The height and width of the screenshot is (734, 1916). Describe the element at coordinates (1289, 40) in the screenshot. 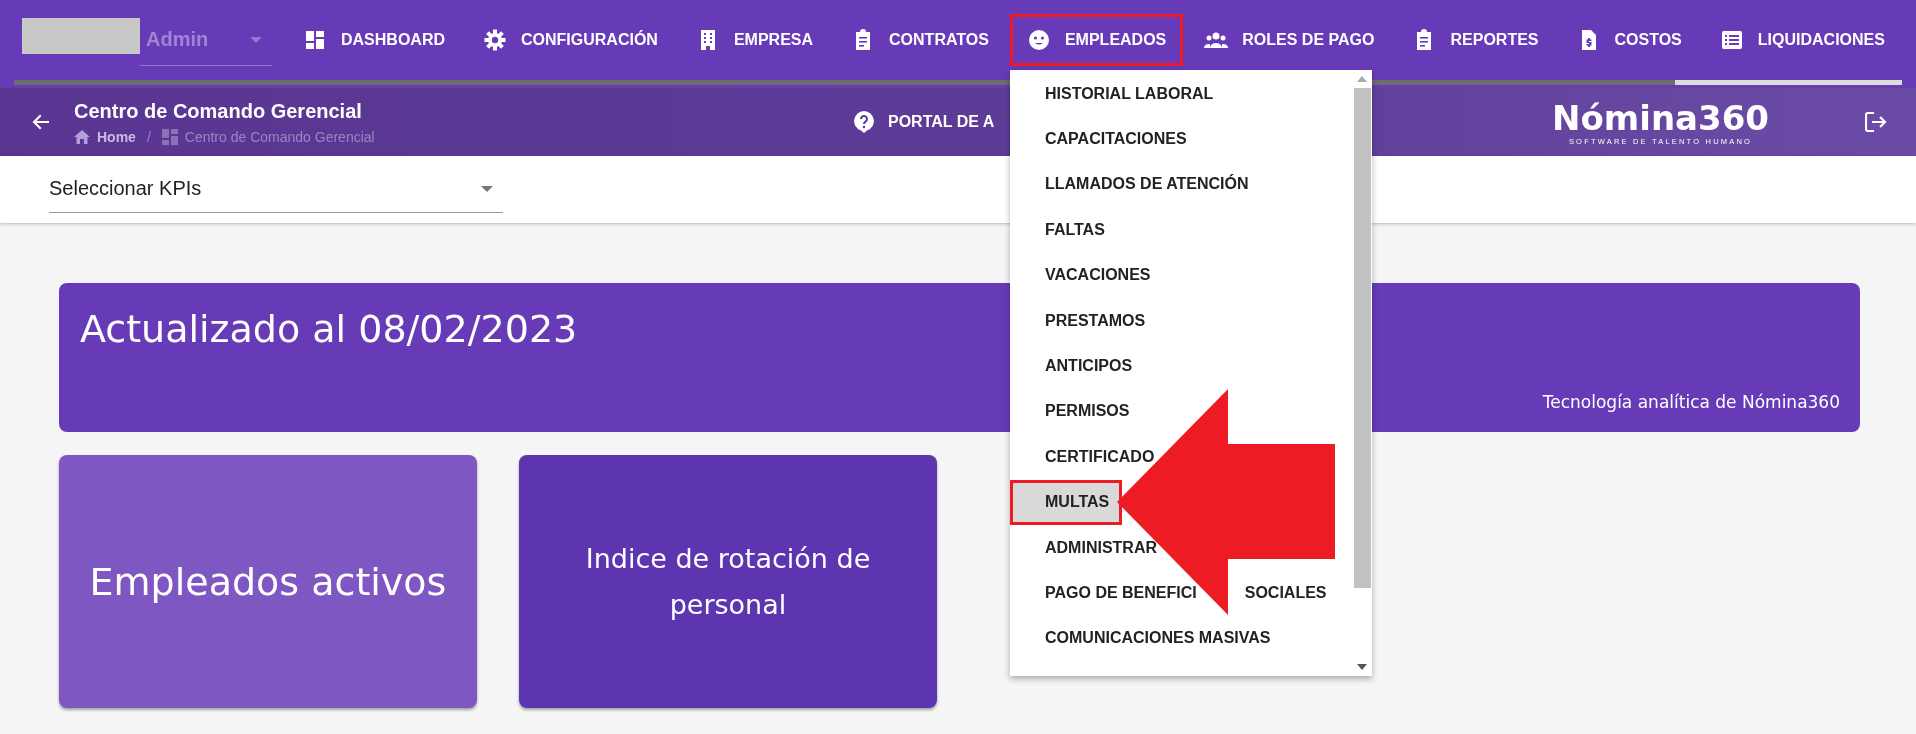

I see `nav-menu-item: ROLES DE PAGO` at that location.